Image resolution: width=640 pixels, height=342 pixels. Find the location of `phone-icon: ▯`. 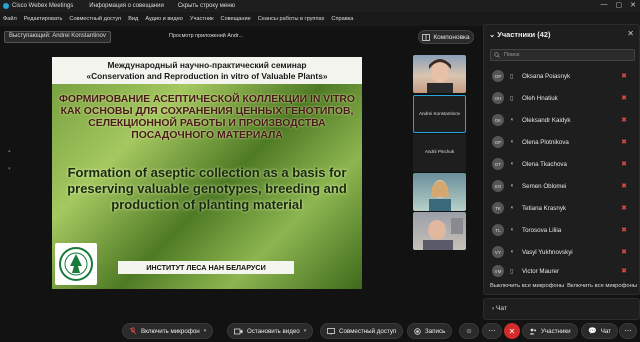

phone-icon: ▯ is located at coordinates (512, 98).